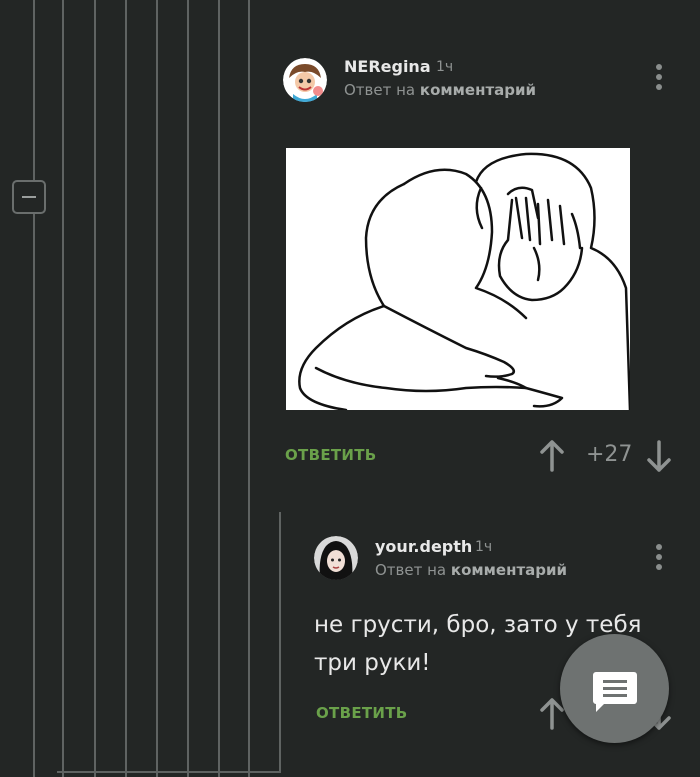 Image resolution: width=700 pixels, height=777 pixels. What do you see at coordinates (169, 772) in the screenshot?
I see `thread-line-bottom` at bounding box center [169, 772].